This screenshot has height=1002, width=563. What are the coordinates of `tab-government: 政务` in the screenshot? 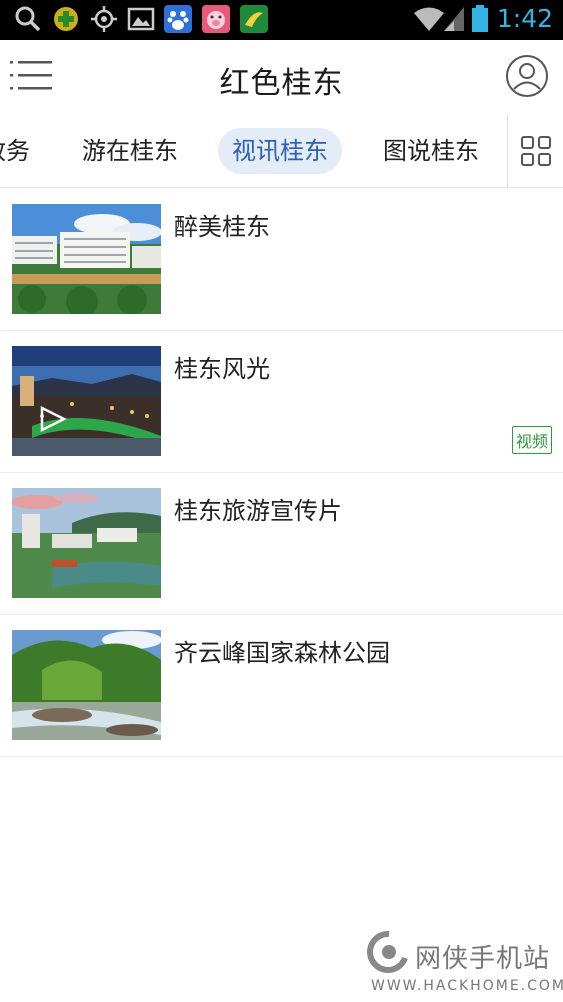 It's located at (15, 151).